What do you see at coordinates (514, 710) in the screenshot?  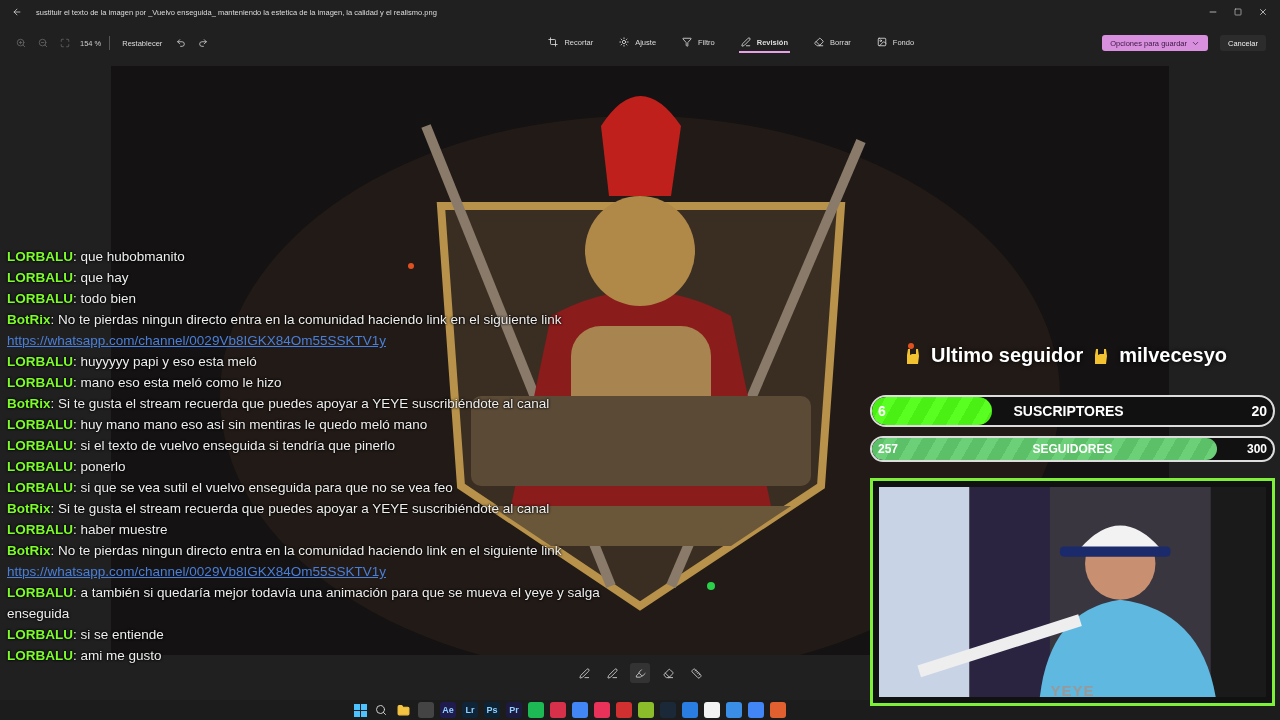 I see `app-icon: Pr` at bounding box center [514, 710].